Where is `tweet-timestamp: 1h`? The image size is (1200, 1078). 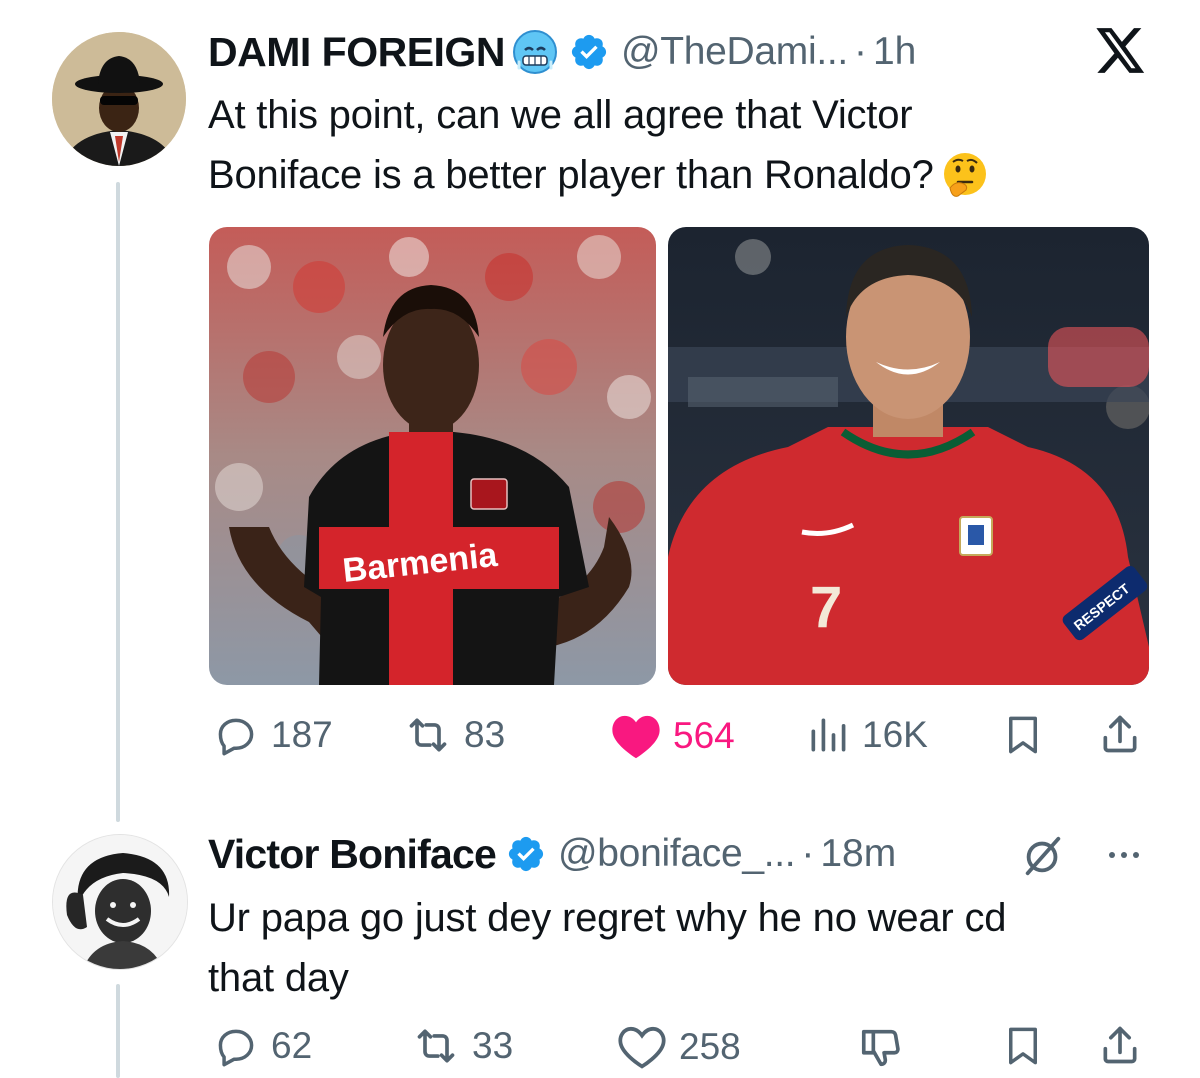
tweet-timestamp: 1h is located at coordinates (894, 52).